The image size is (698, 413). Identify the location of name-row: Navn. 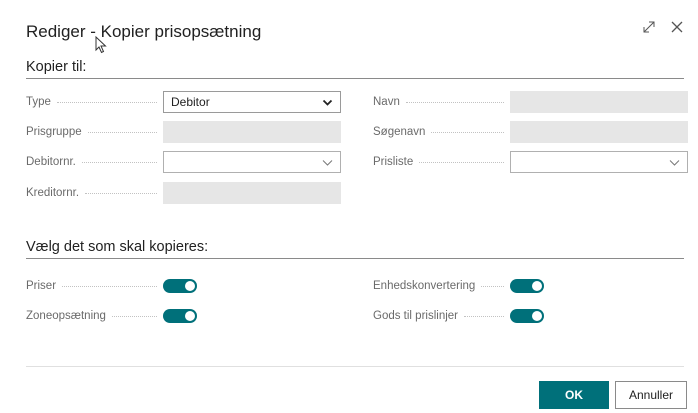
(530, 102).